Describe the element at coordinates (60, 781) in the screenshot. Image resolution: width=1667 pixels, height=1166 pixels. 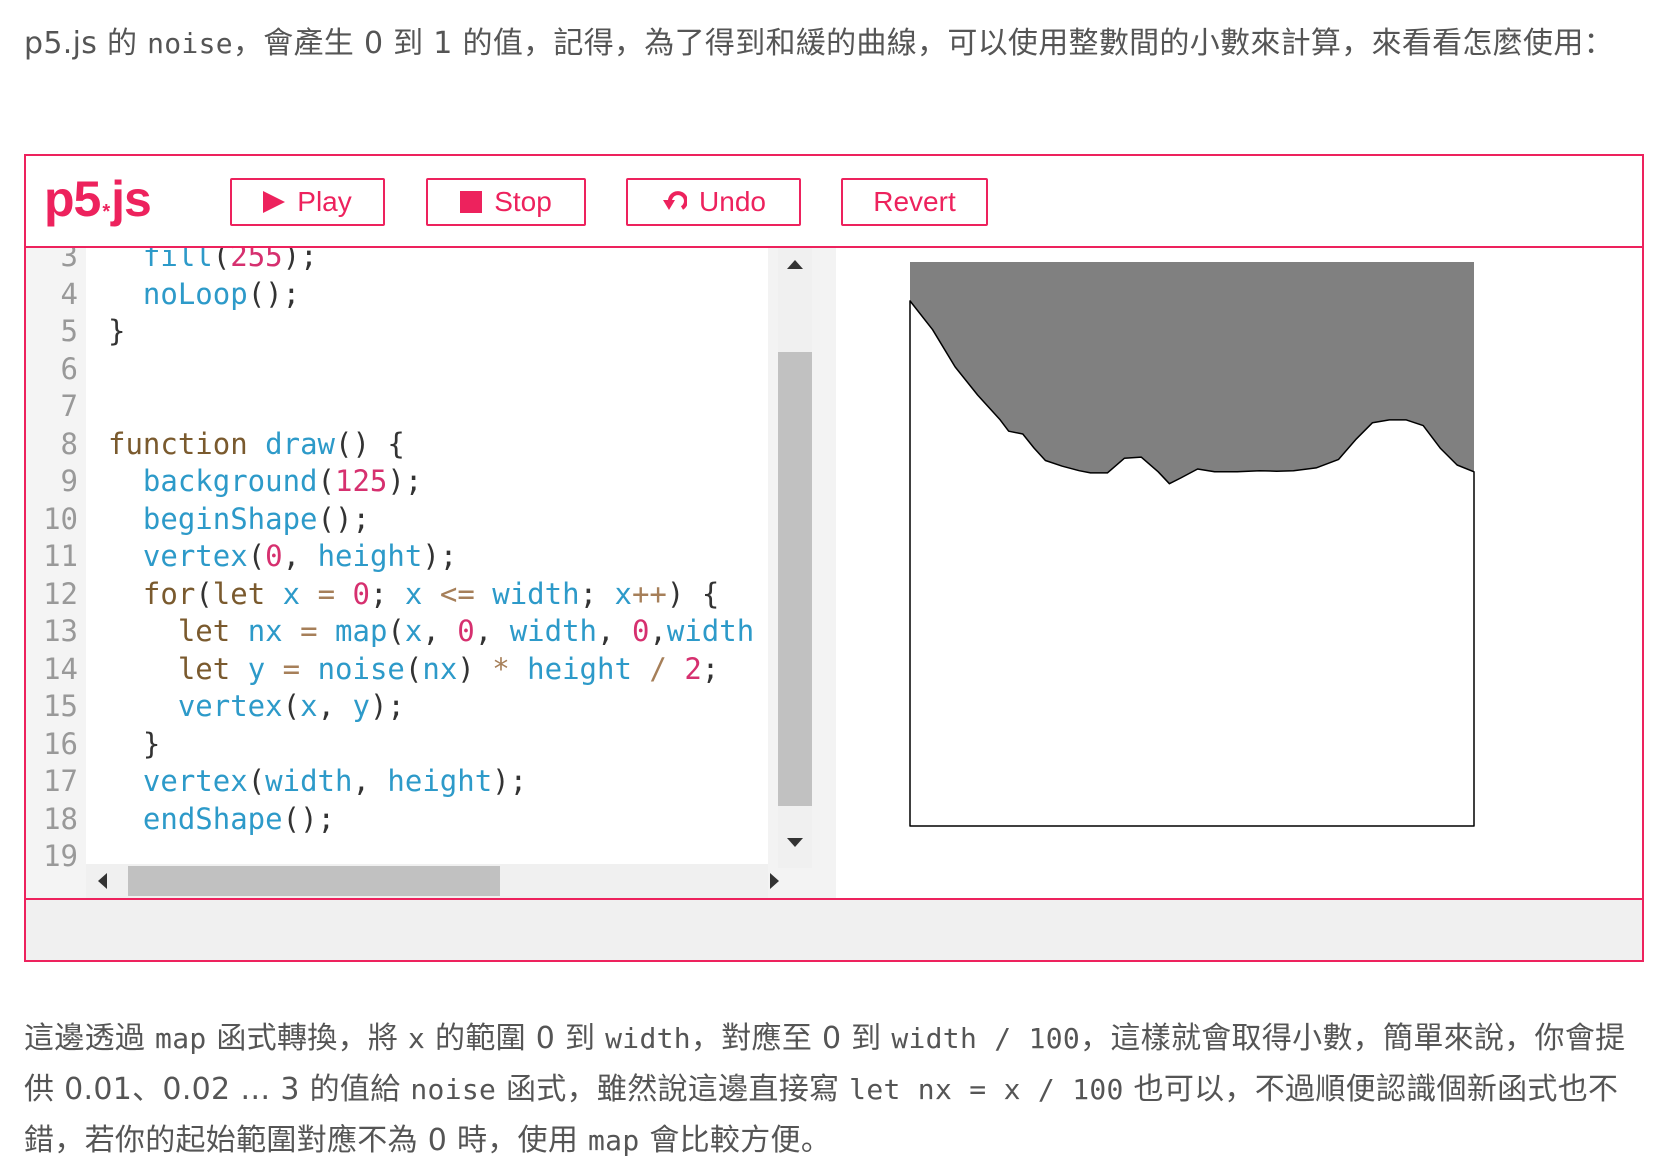
I see `line-number: 17` at that location.